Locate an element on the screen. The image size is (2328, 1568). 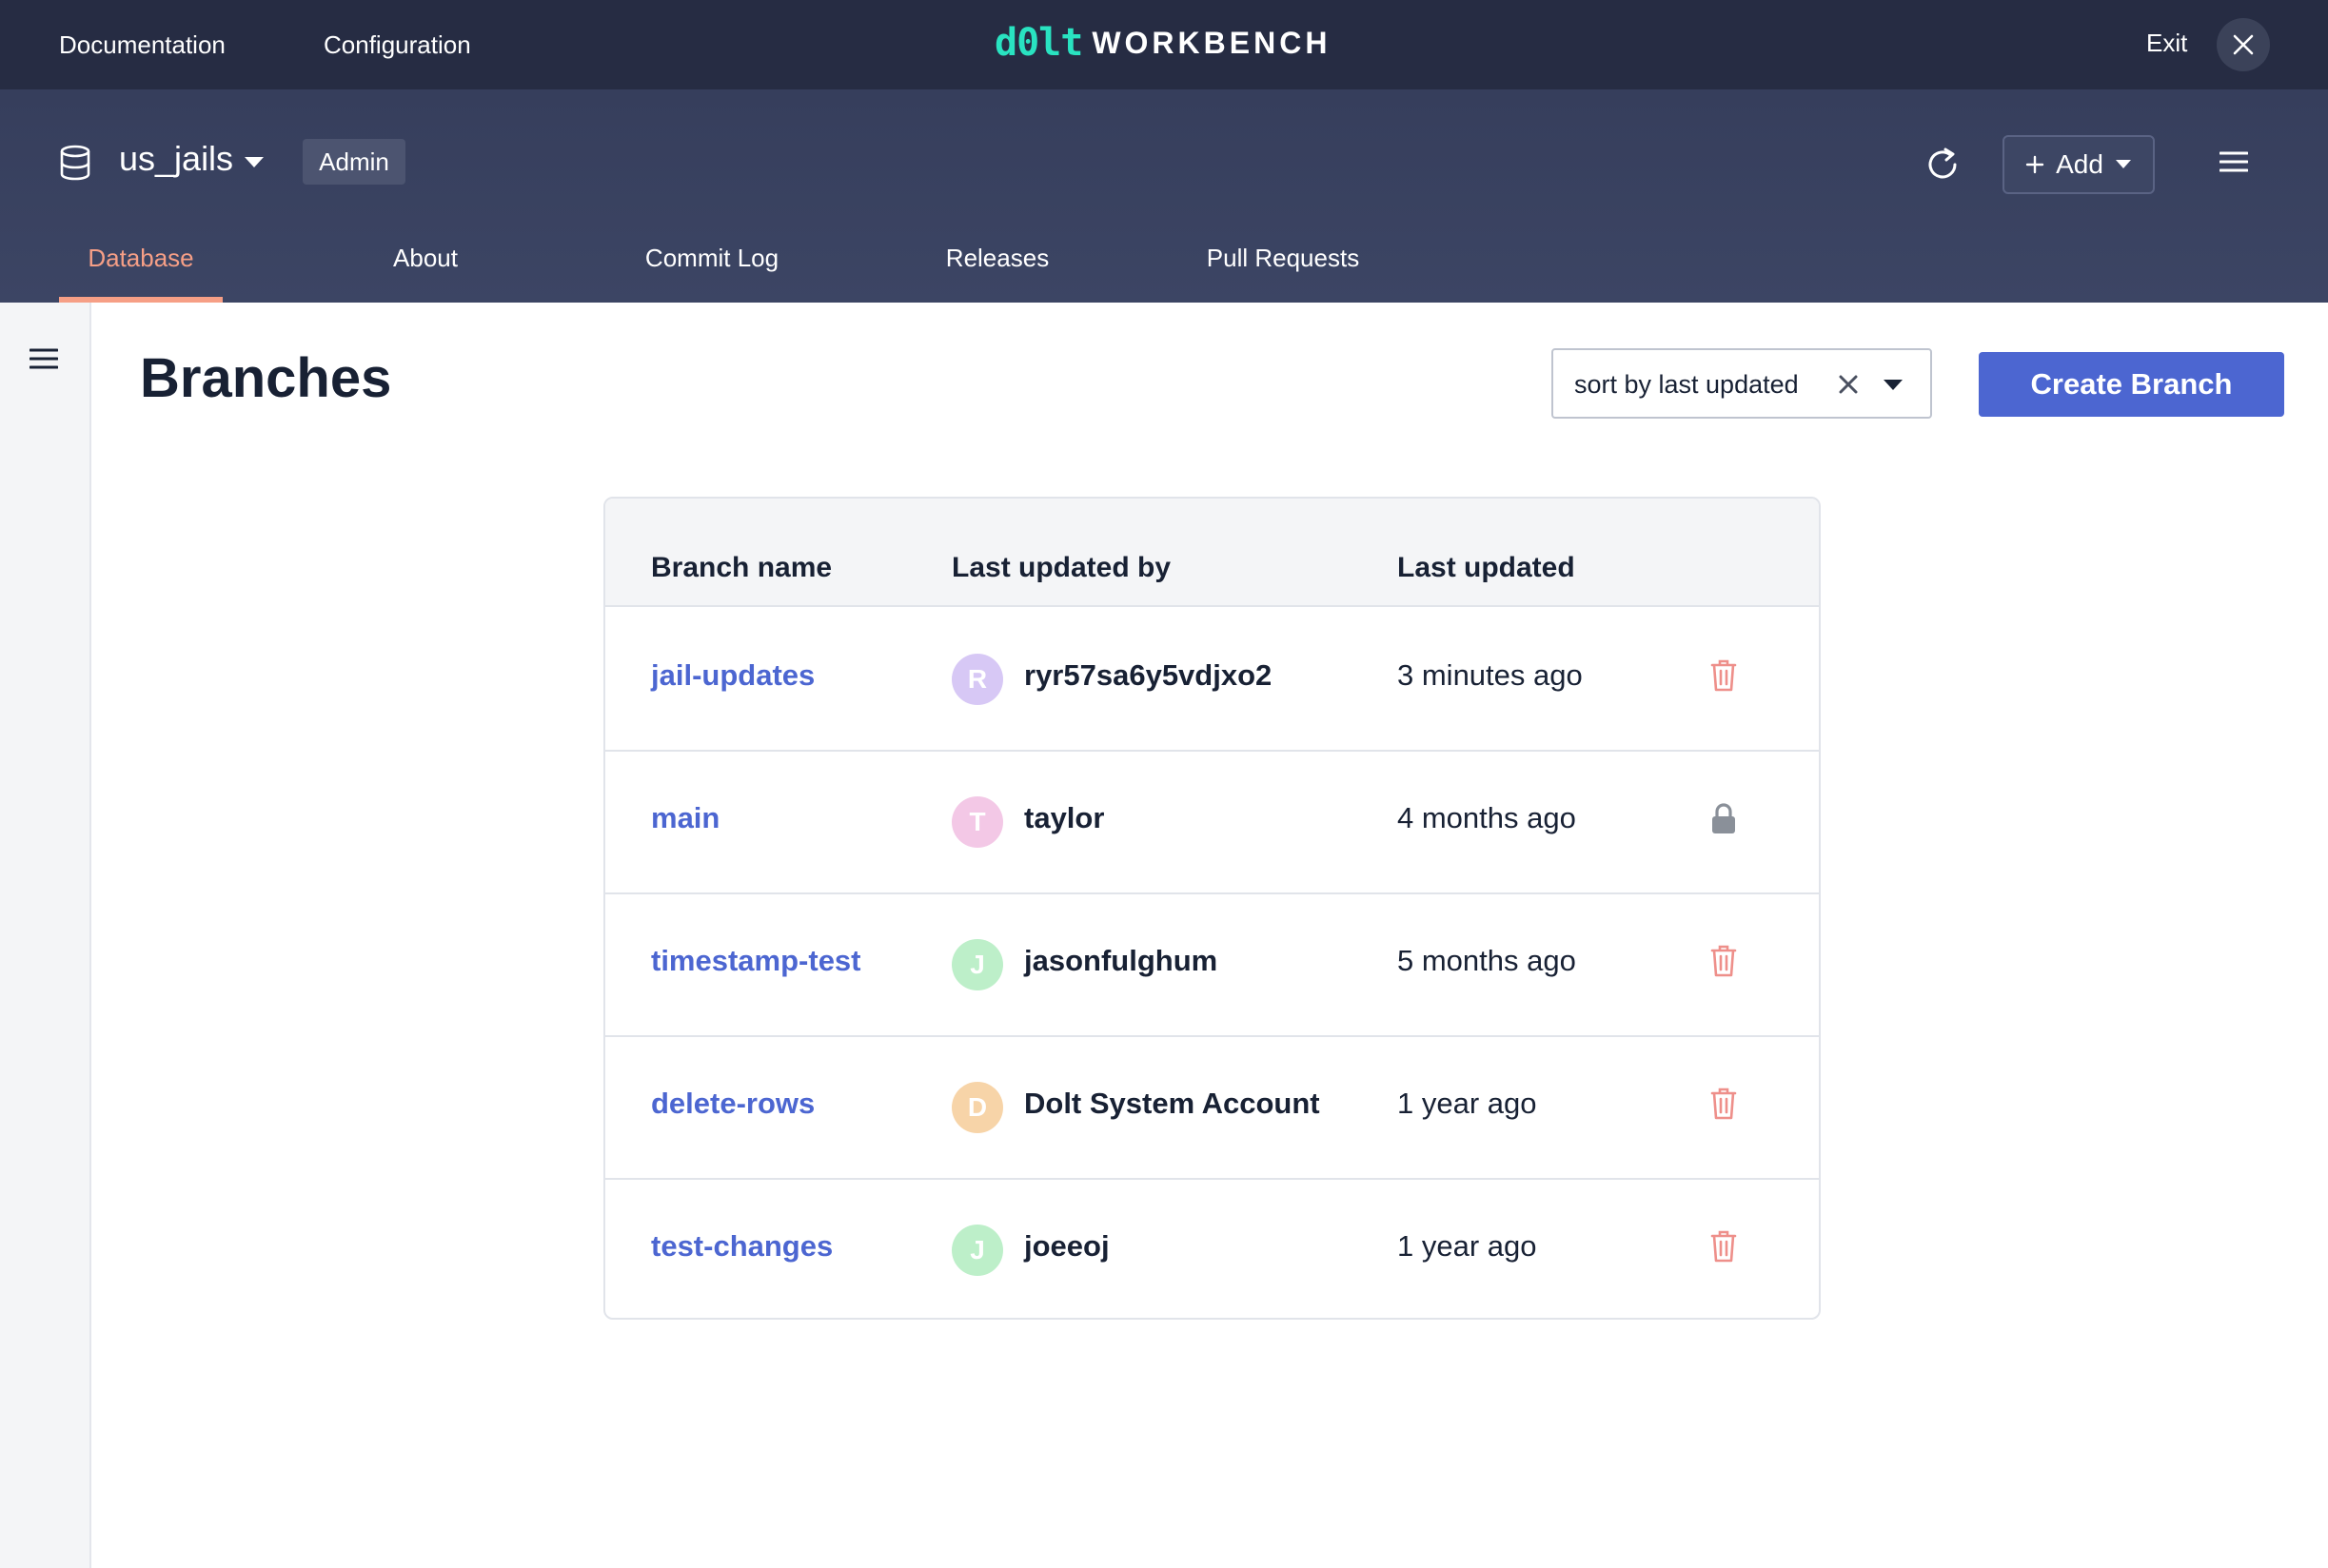
tab-pull-requests: Pull Requests is located at coordinates (1283, 267).